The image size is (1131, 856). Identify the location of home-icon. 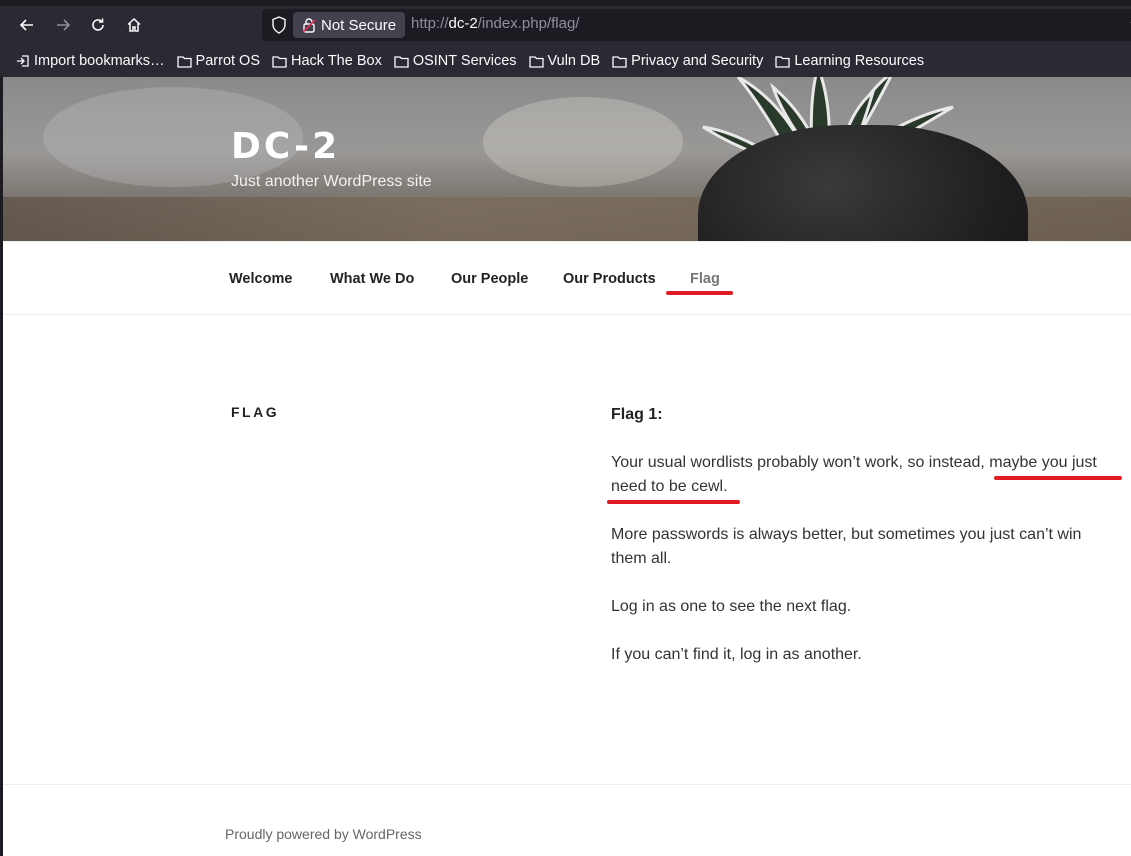
(134, 24).